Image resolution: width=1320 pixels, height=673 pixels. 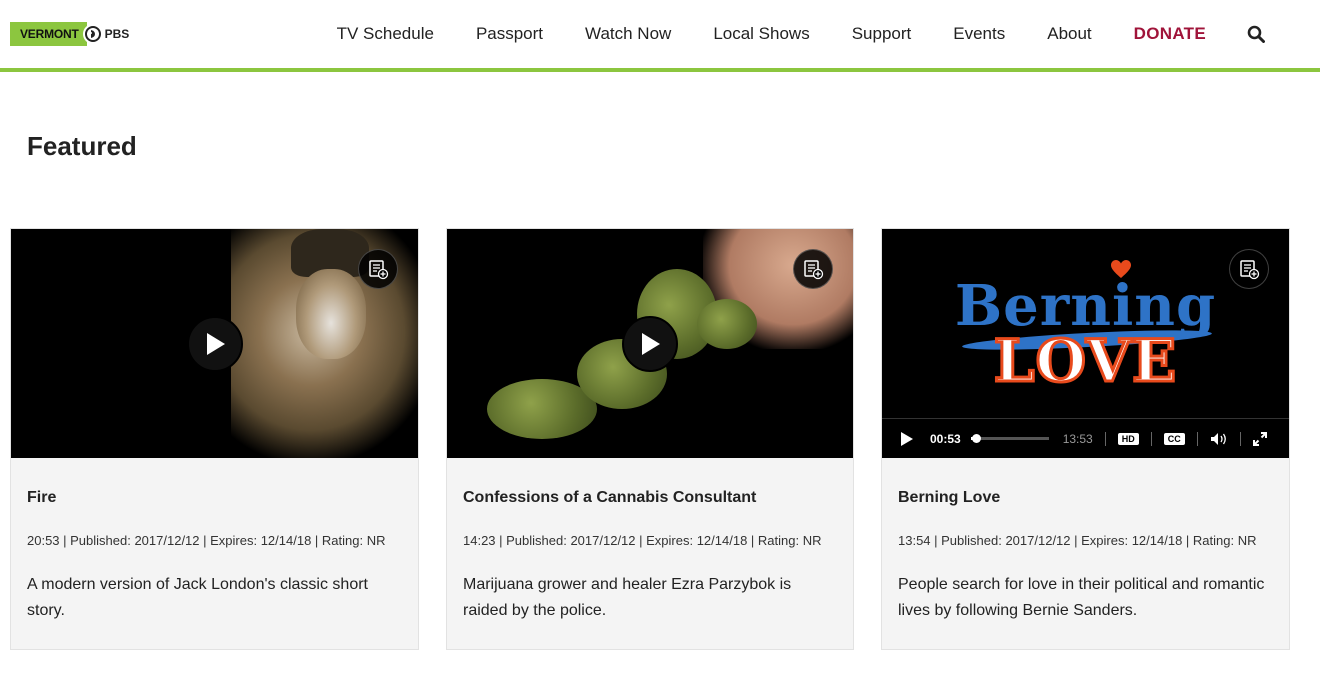 I want to click on fullscreen-icon, so click(x=1259, y=438).